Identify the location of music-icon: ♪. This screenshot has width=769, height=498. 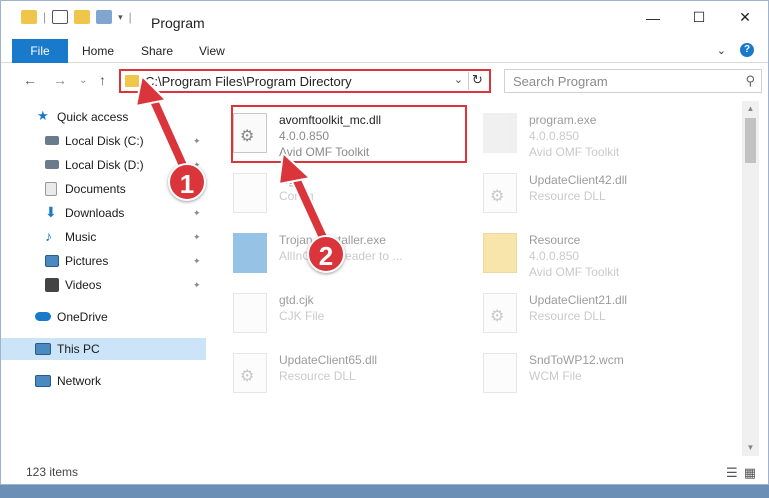
(48, 236).